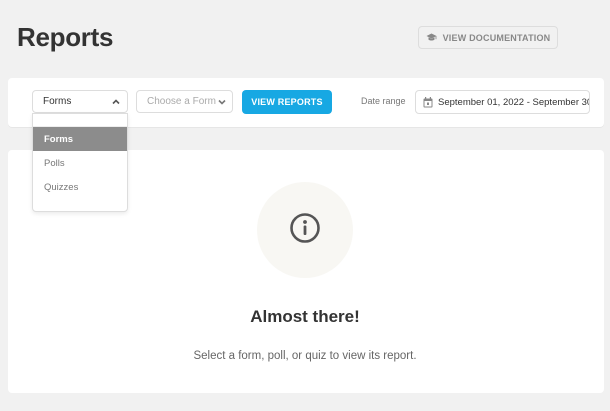  Describe the element at coordinates (287, 102) in the screenshot. I see `view-reports-button: VIEW REPORTS` at that location.